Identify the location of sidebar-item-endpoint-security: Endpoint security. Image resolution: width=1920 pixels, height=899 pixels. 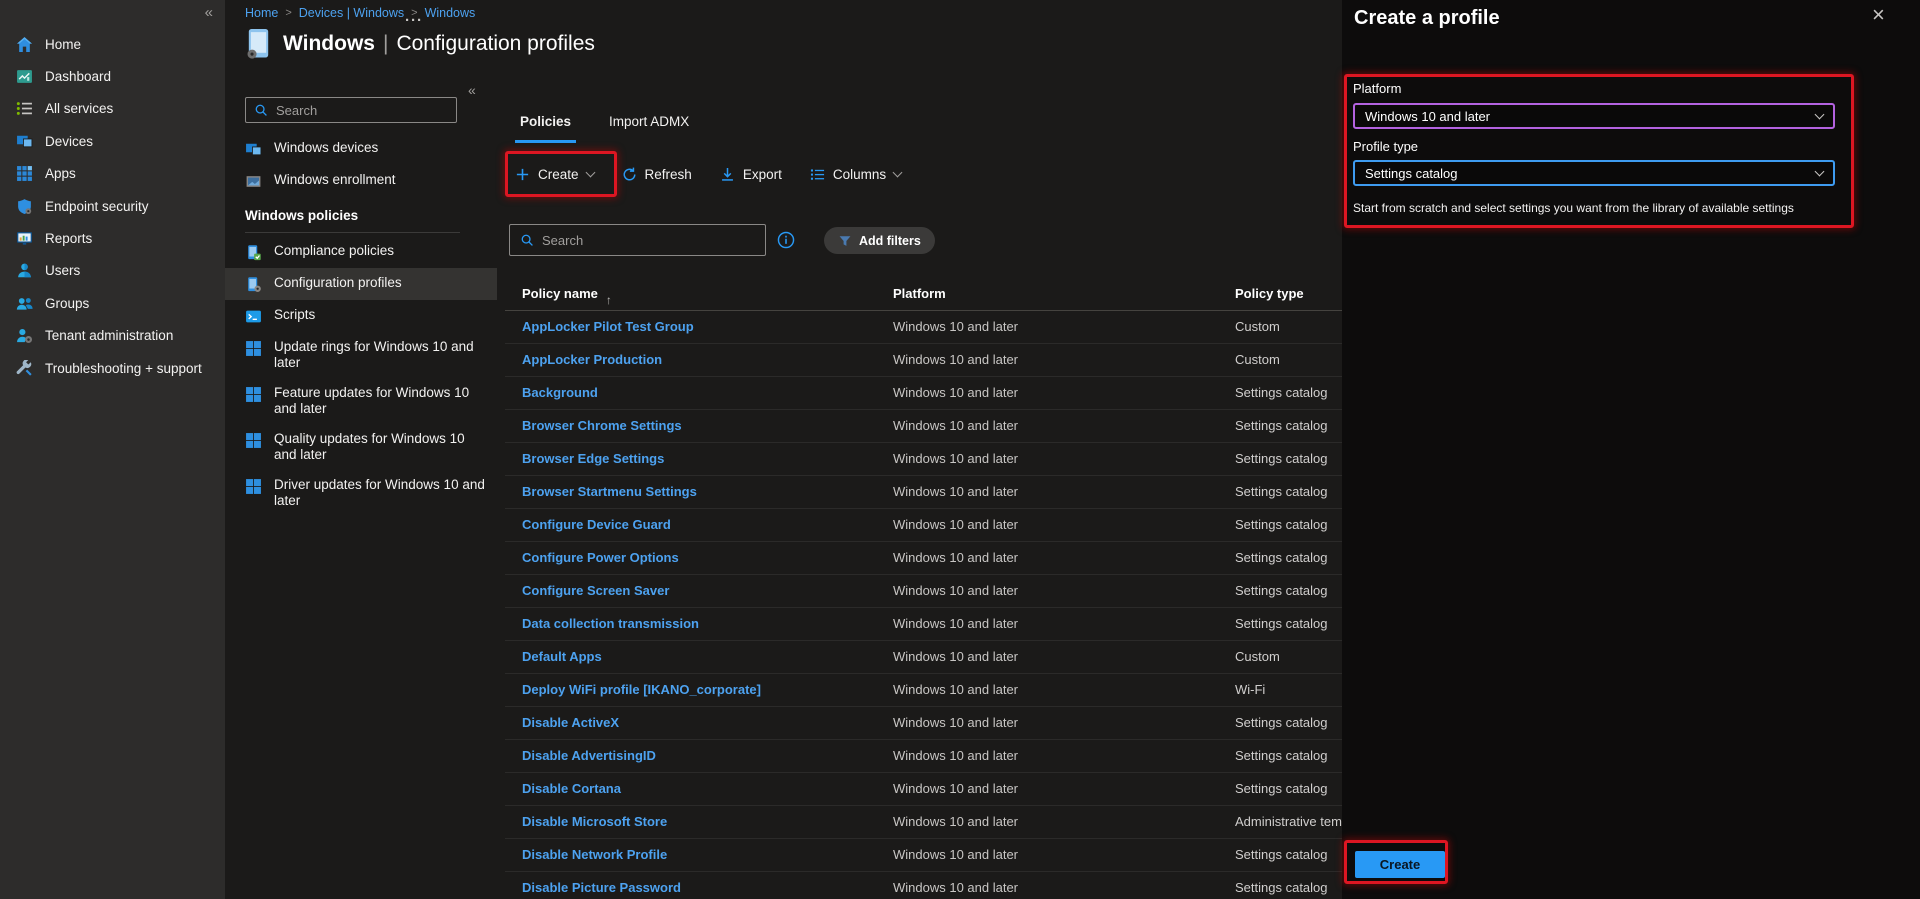
(112, 206).